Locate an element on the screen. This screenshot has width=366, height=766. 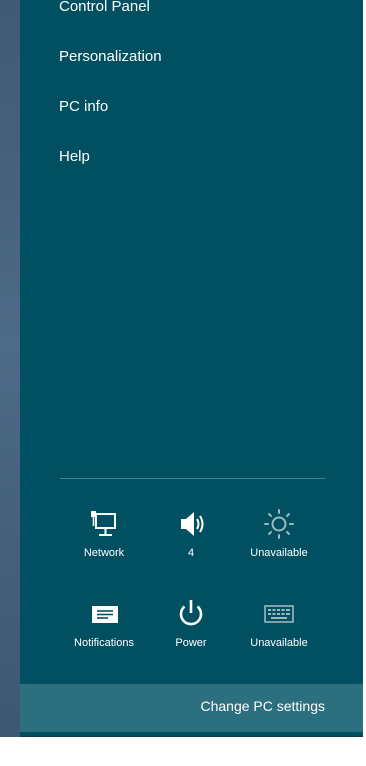
keyboard-tile: Unavailable is located at coordinates (279, 634).